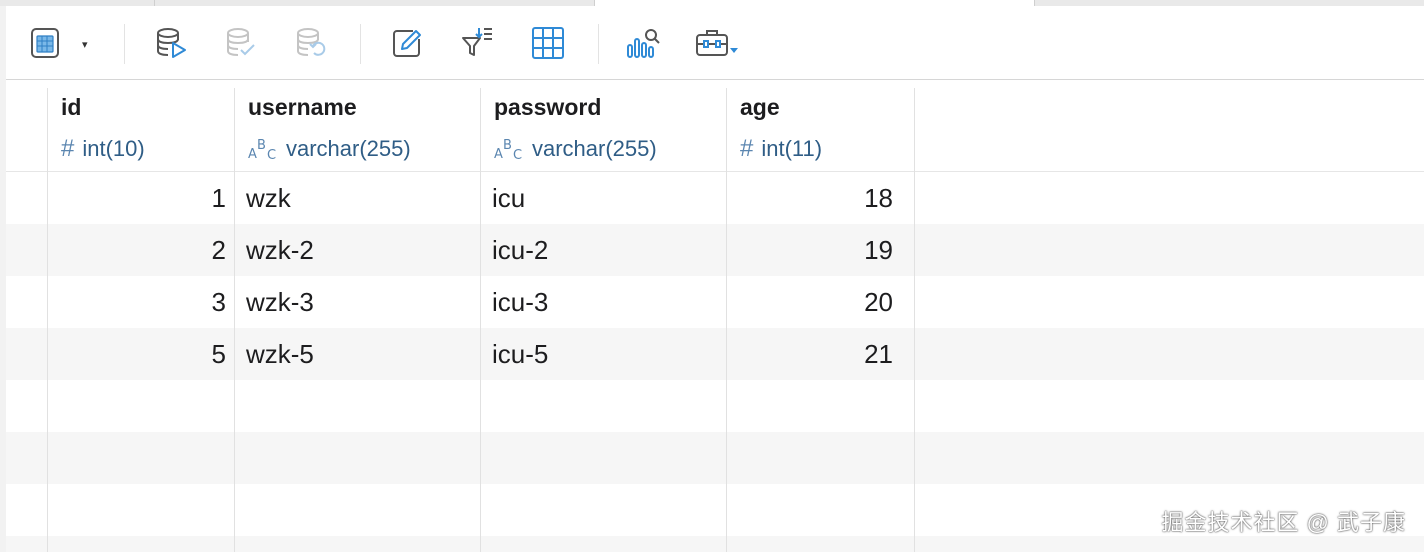  What do you see at coordinates (718, 43) in the screenshot?
I see `tools-icon` at bounding box center [718, 43].